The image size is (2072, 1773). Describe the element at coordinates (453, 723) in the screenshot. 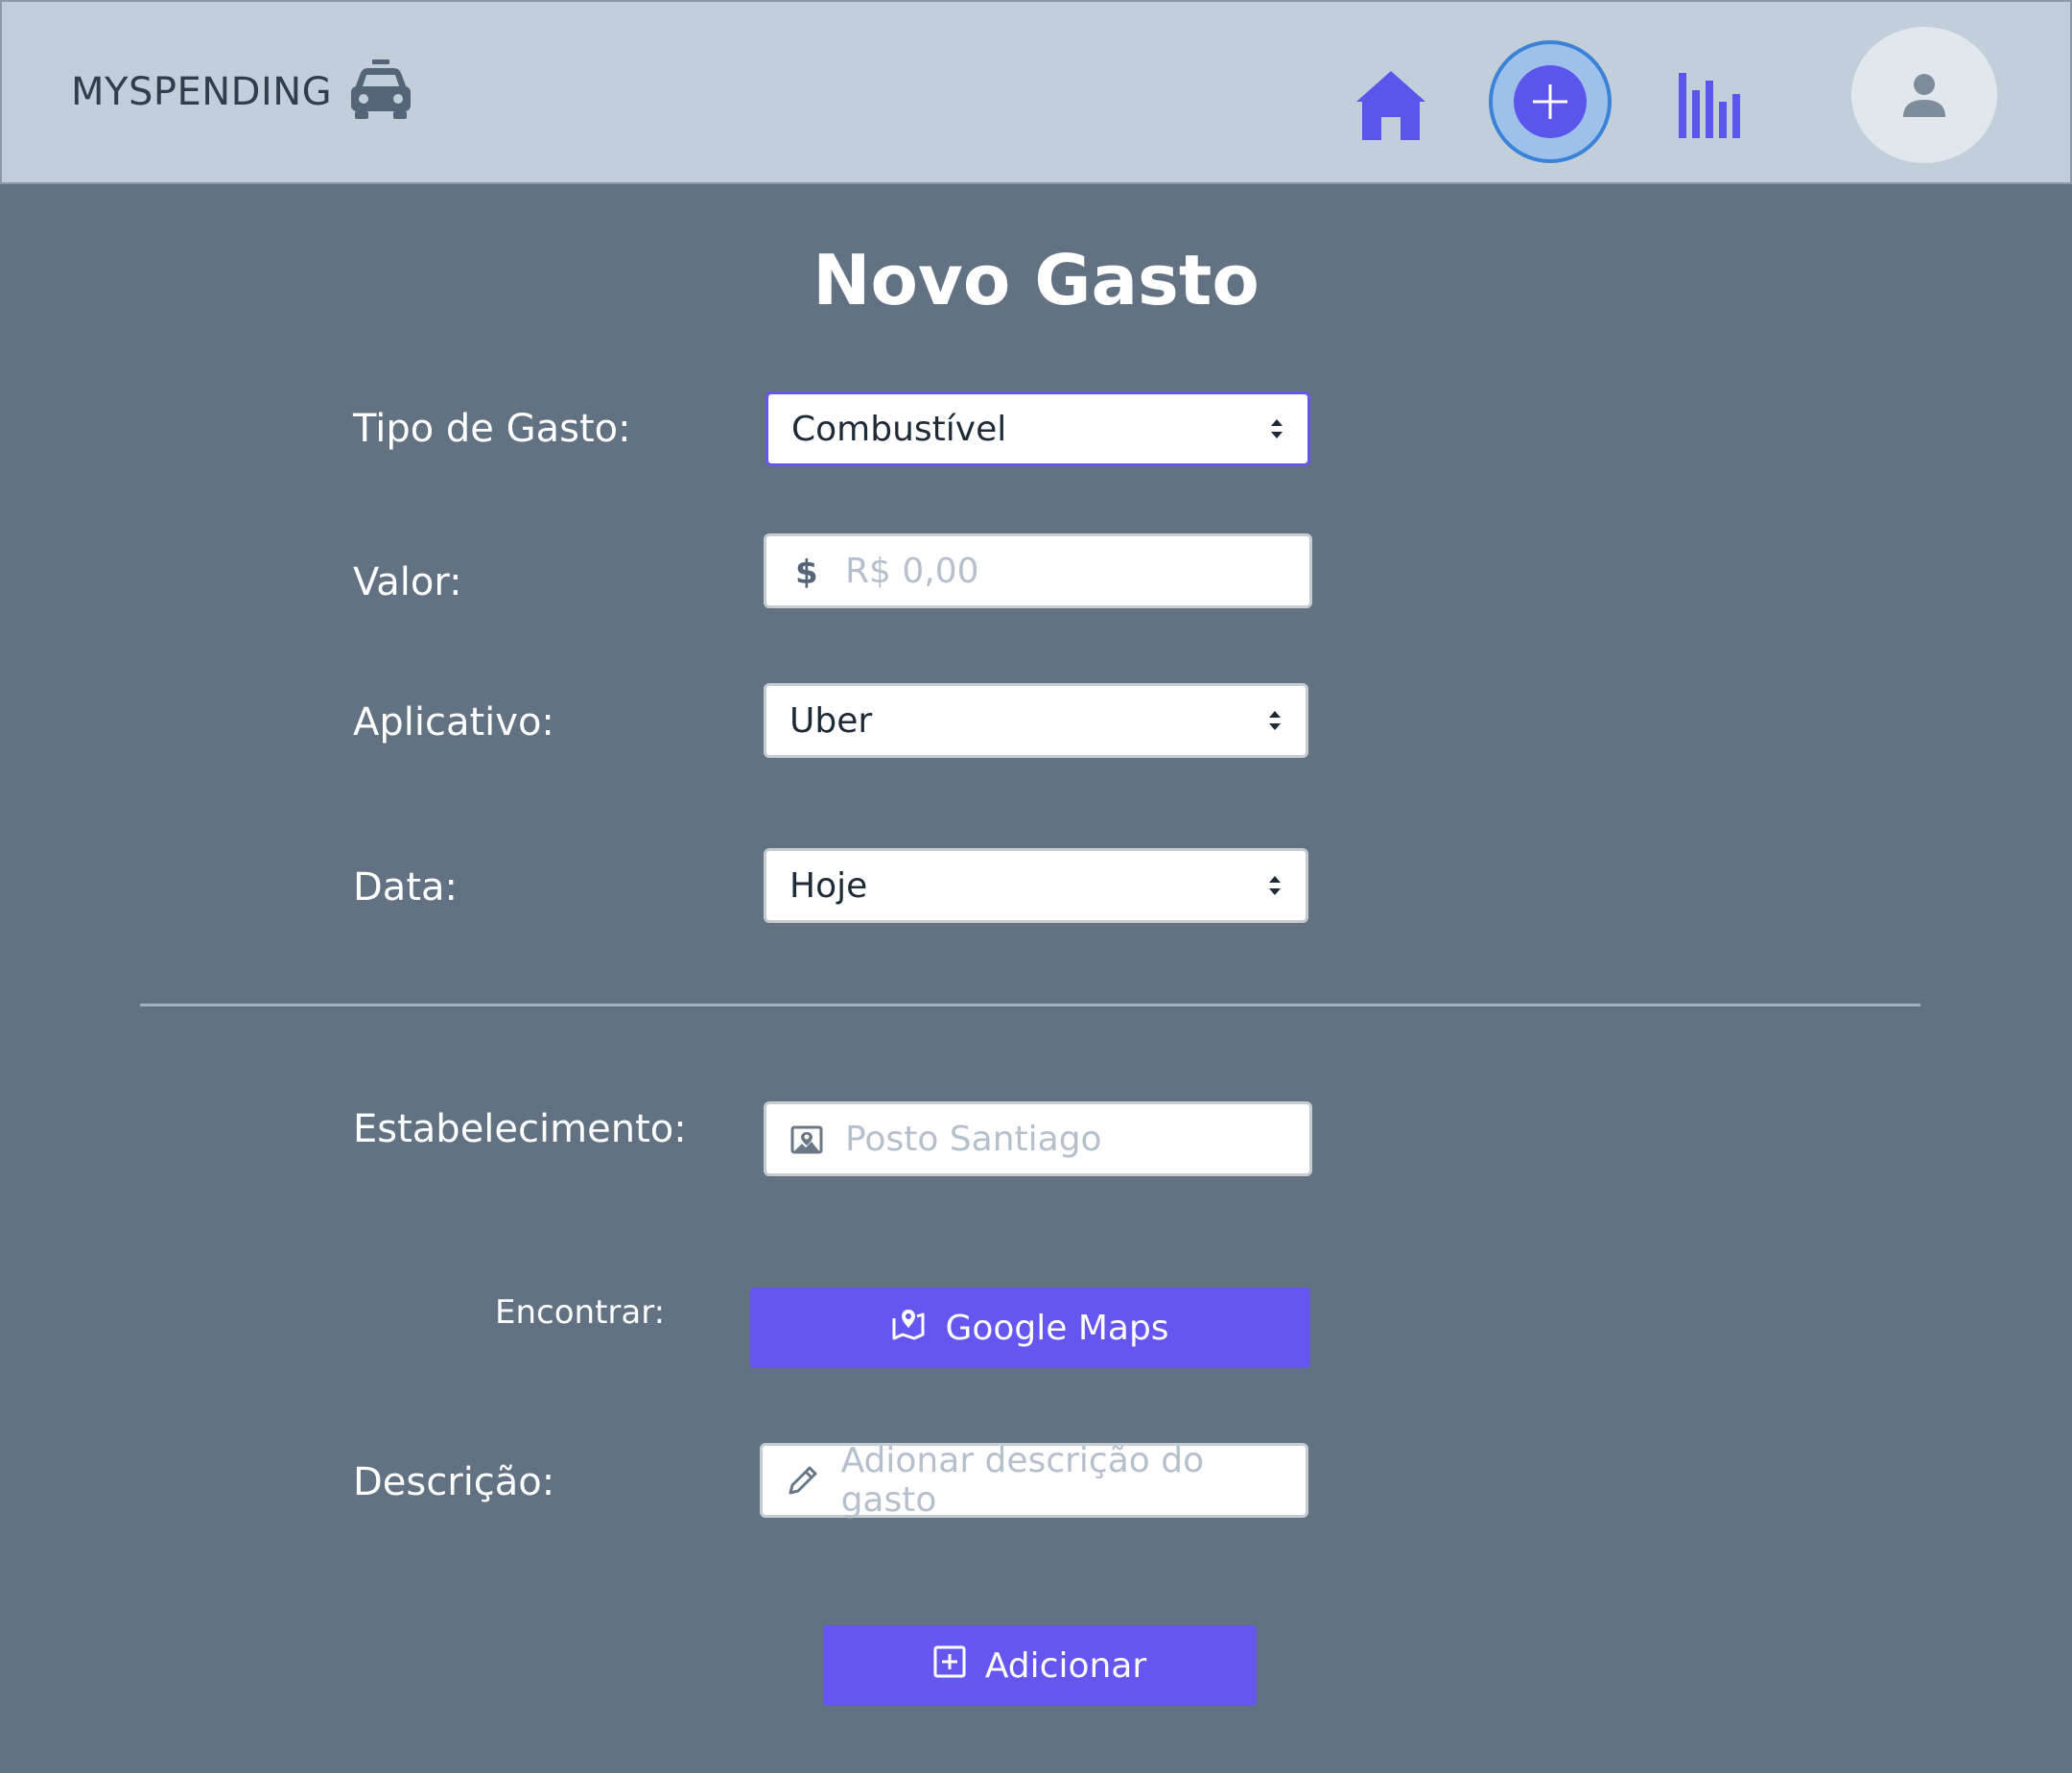

I see `aplicativo-label: Aplicativo:` at that location.